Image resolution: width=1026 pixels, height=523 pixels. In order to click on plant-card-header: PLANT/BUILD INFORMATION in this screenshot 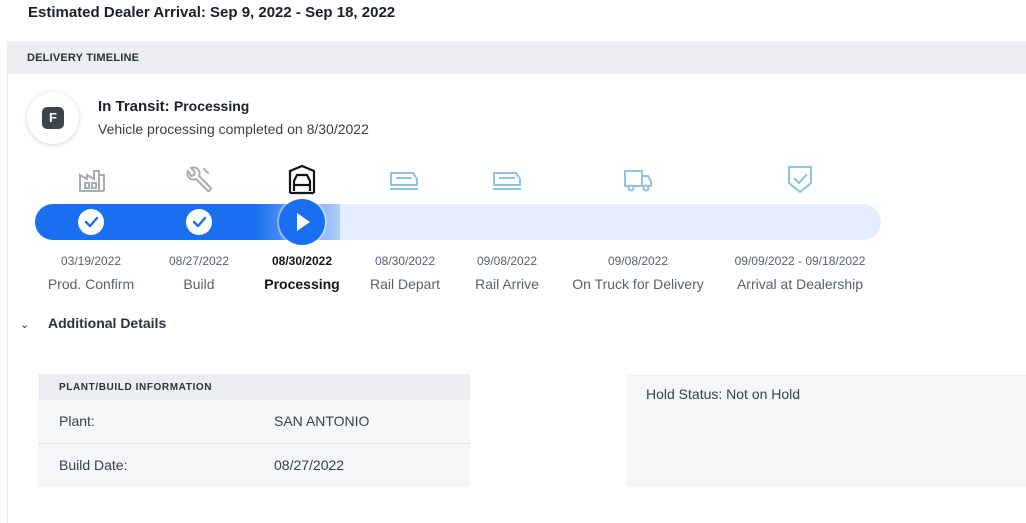, I will do `click(254, 387)`.